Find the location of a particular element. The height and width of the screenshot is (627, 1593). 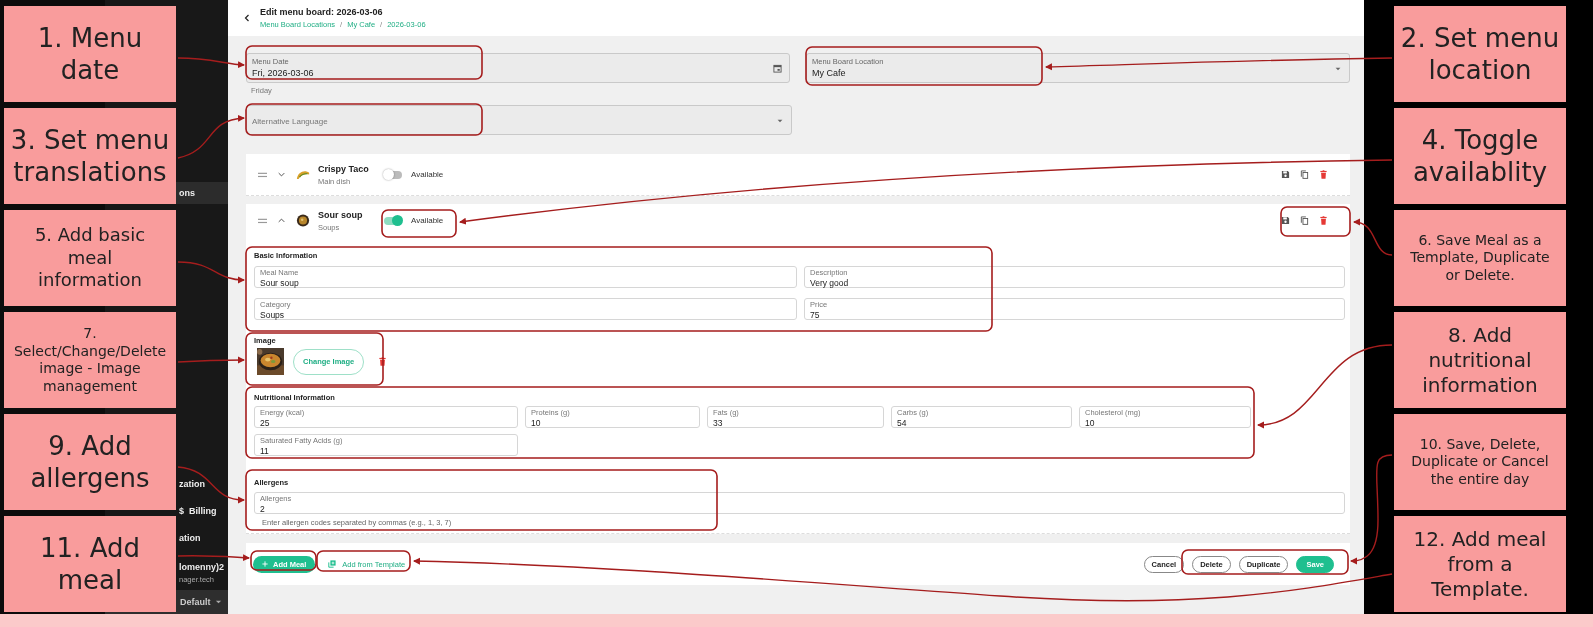

soup-bowl-icon is located at coordinates (303, 220).